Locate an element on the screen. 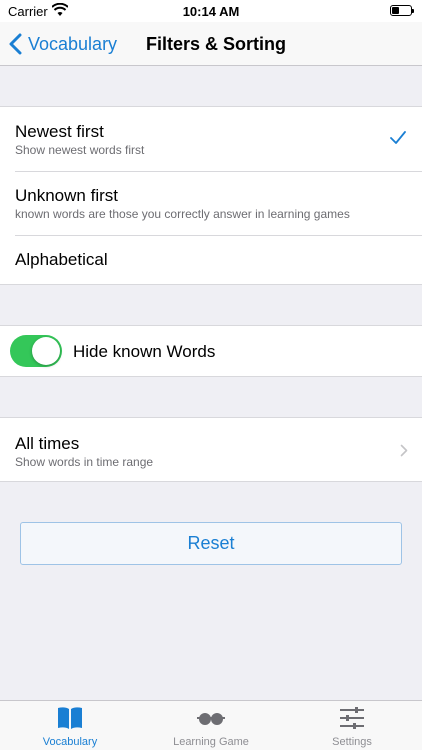  sort-option-alphabetical: Alphabetical is located at coordinates (211, 259).